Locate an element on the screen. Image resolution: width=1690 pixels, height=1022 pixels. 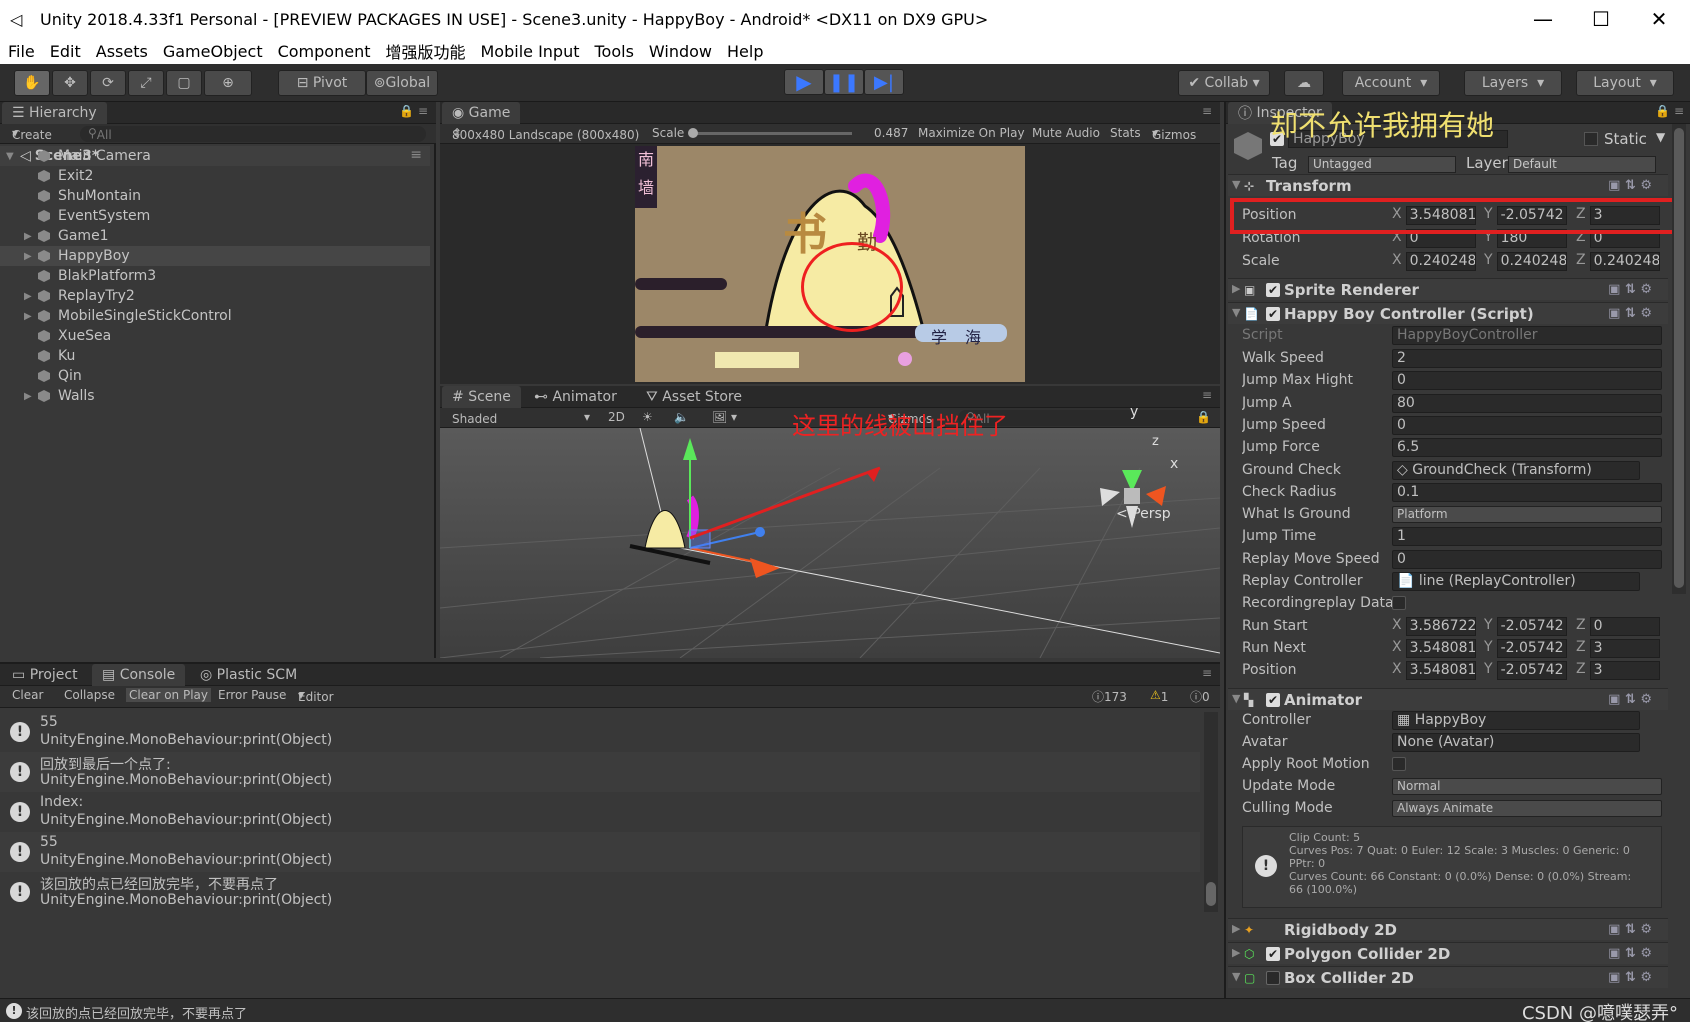
scale-x: X 0.240248 is located at coordinates (1434, 261).